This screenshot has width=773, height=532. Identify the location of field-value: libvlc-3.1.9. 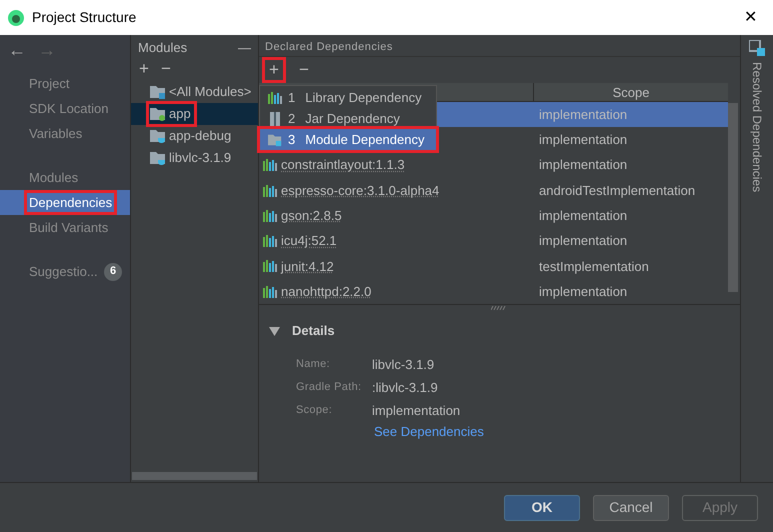
(403, 365).